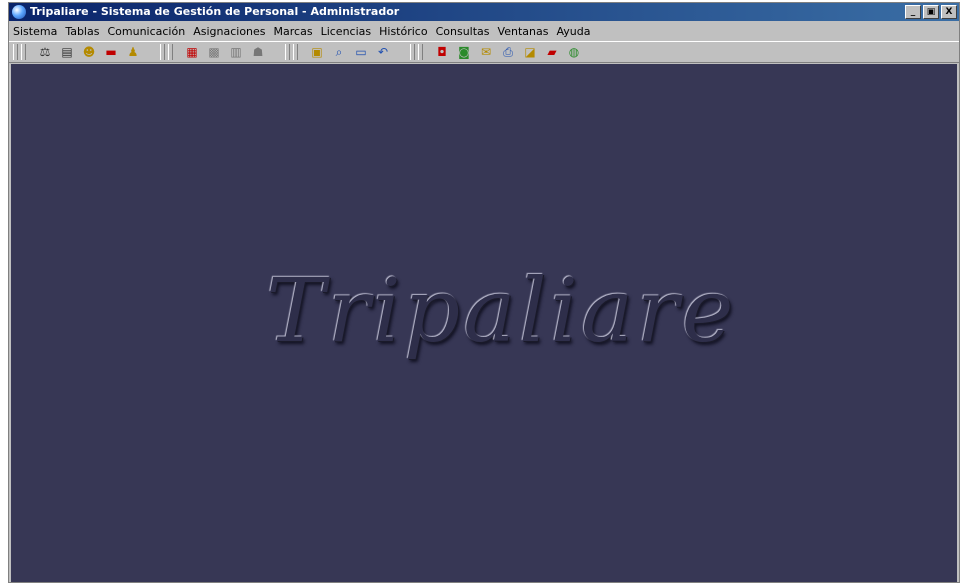 This screenshot has width=961, height=584. Describe the element at coordinates (19, 12) in the screenshot. I see `app-globe-icon` at that location.